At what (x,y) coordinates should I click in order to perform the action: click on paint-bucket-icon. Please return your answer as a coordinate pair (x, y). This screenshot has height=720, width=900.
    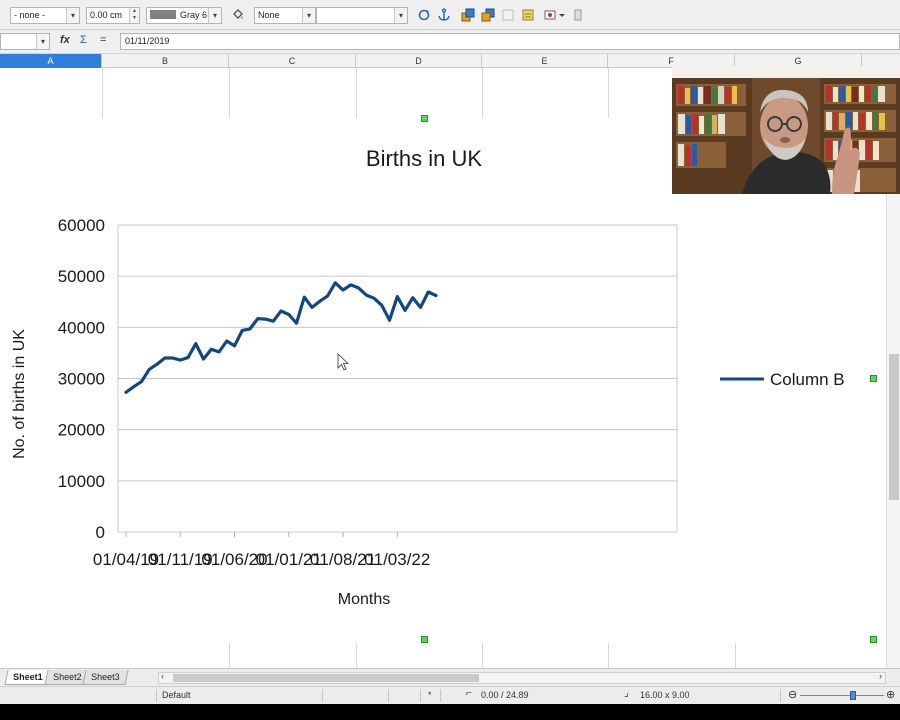
    Looking at the image, I should click on (238, 15).